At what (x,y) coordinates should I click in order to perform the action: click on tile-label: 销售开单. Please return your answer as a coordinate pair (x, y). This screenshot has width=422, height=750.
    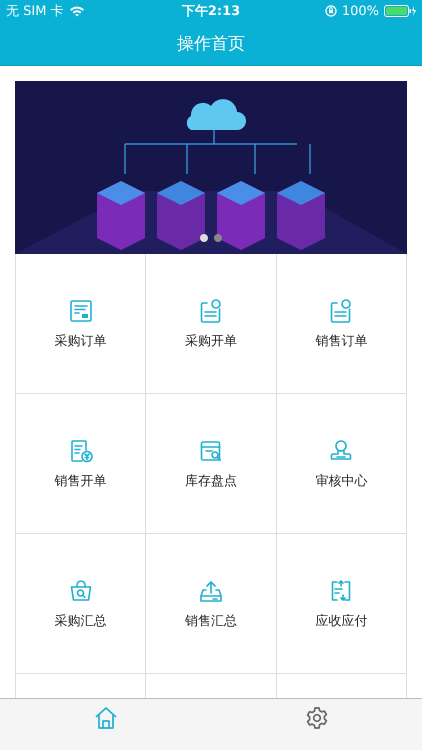
    Looking at the image, I should click on (80, 481).